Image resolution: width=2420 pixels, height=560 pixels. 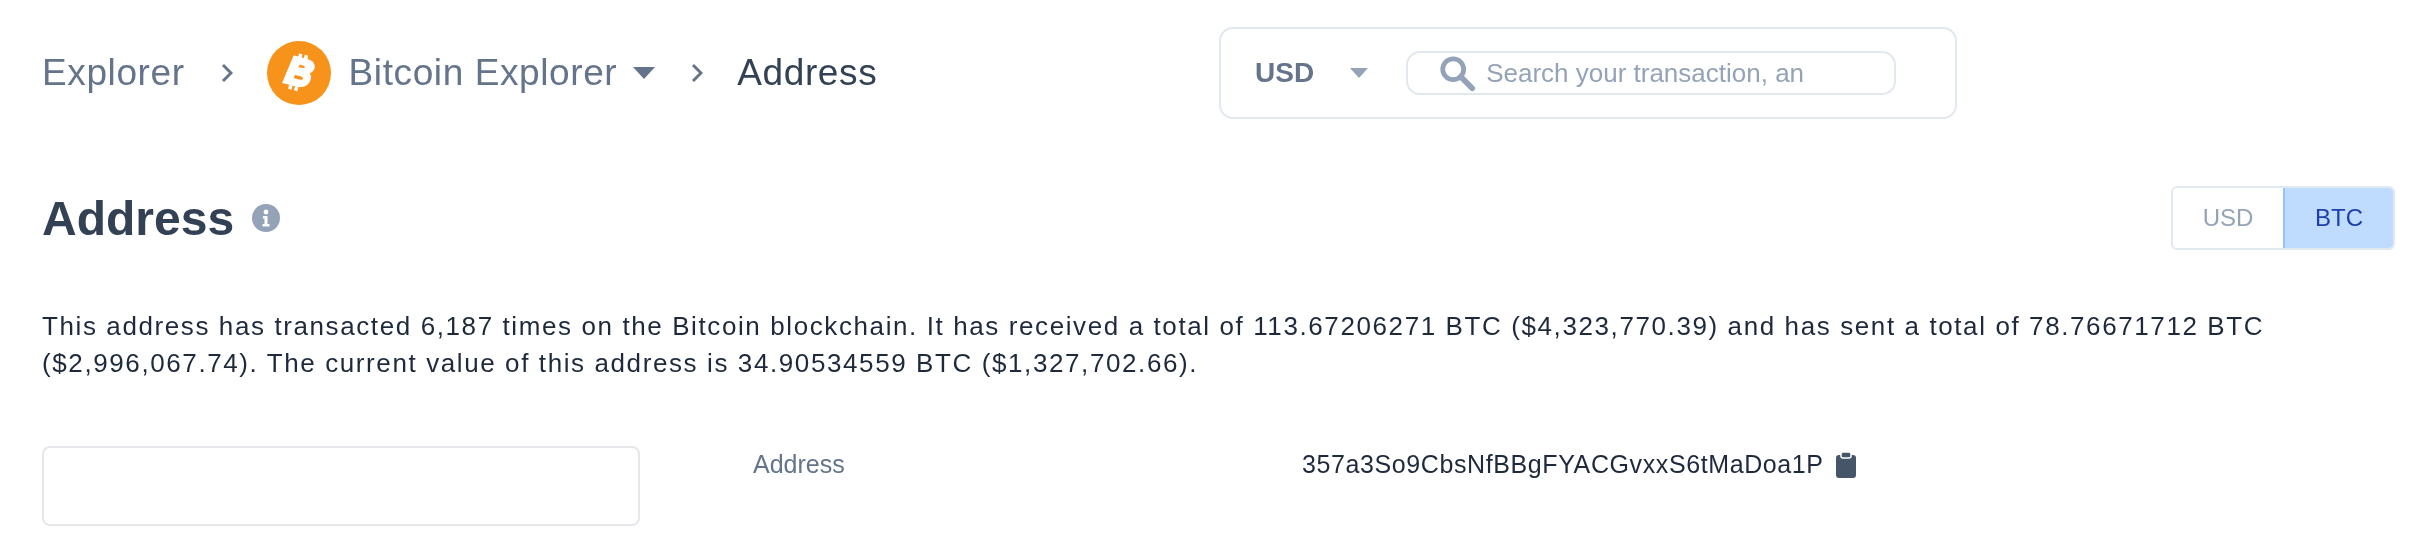 I want to click on address-summary: This address has transacted 6,187 times on the Bitcoin blockchain. It has received a total of 113.67206271 BTC ($4,323,770.39) and has sent a total of 78.76671712 BTC ($2,996,067.74). The current value of this address is 34.90534559 BTC ($1,327,702.66)., so click(x=1154, y=345).